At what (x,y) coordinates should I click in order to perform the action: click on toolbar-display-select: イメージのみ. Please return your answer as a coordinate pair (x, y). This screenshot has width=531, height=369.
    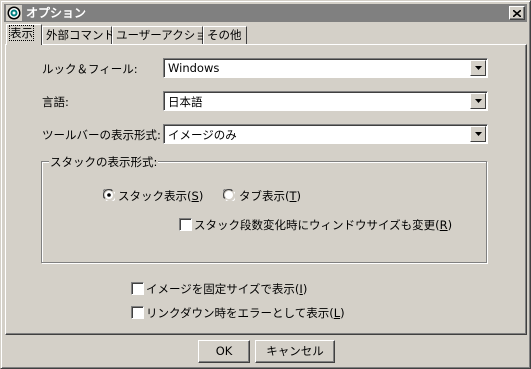
    Looking at the image, I should click on (325, 134).